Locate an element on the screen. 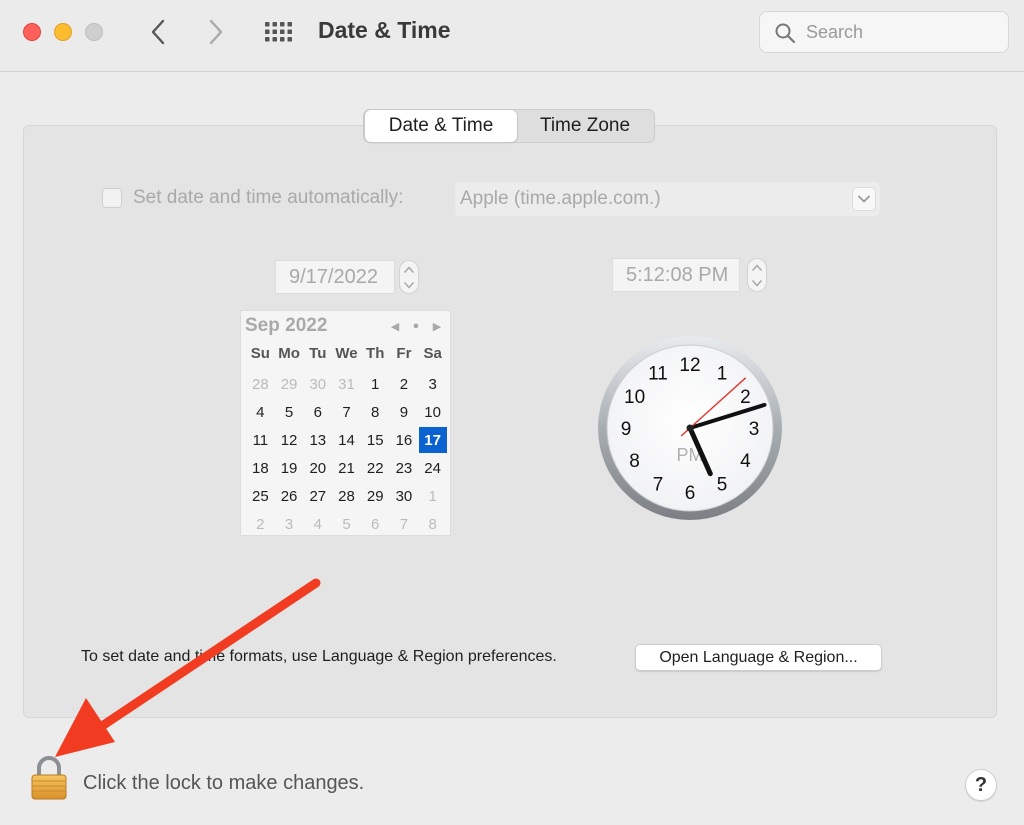 The image size is (1024, 825). forward-button is located at coordinates (216, 32).